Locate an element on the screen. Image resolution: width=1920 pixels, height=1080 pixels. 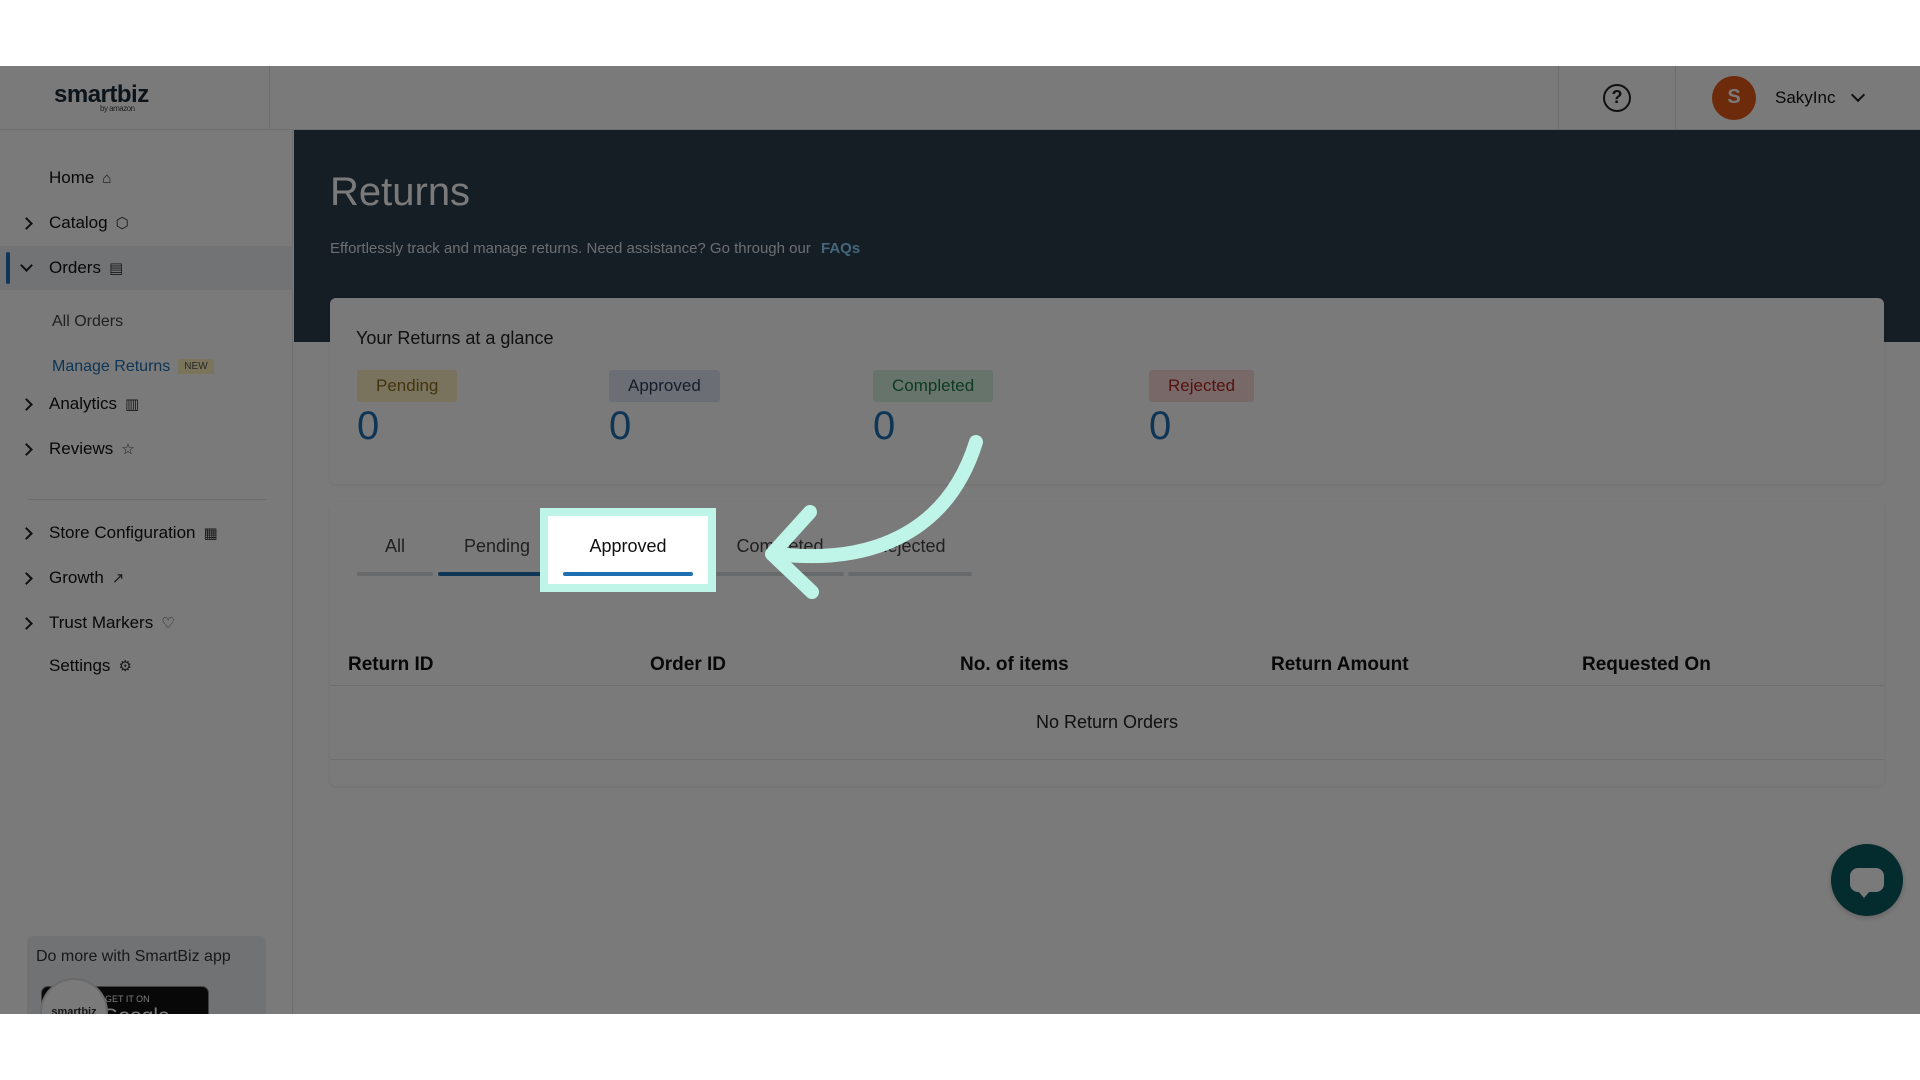
badge-icon: ♡ is located at coordinates (168, 623).